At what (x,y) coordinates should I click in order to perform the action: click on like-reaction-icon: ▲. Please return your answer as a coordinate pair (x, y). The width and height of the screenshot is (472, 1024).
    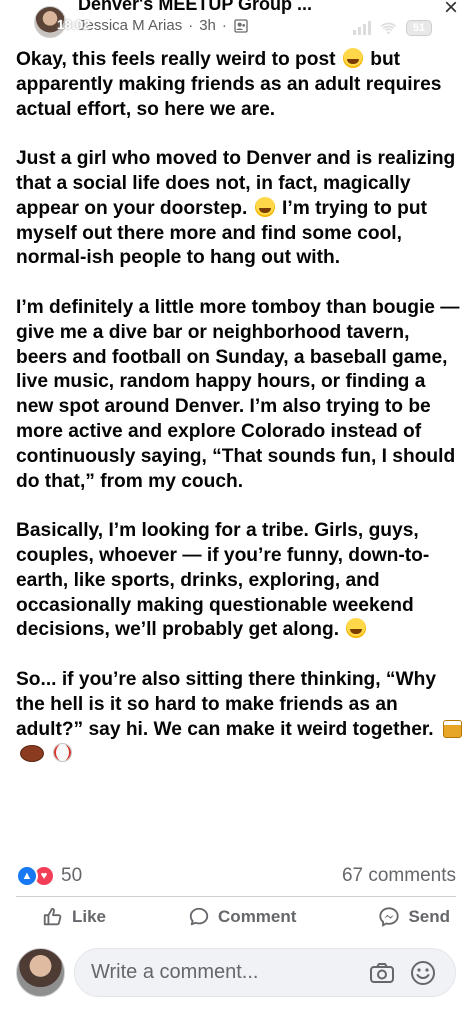
    Looking at the image, I should click on (27, 876).